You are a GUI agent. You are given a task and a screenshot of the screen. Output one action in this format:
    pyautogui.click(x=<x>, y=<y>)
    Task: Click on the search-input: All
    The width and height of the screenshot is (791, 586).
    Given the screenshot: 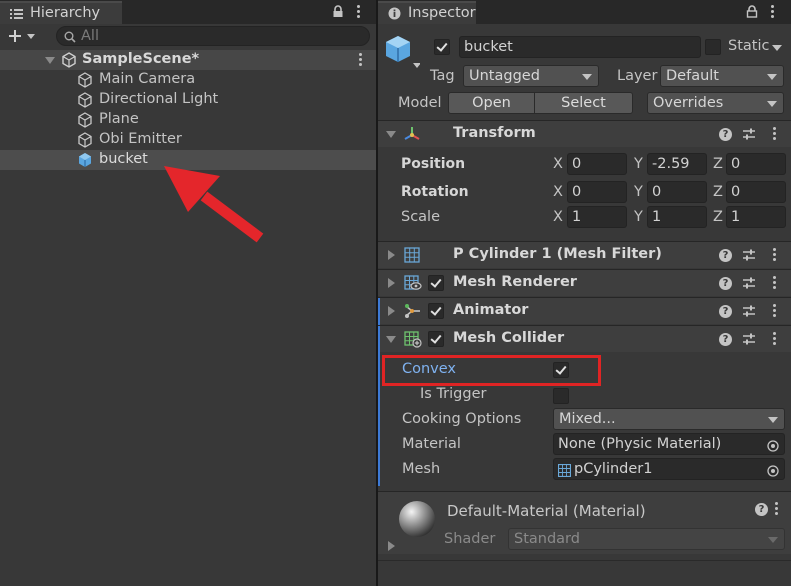 What is the action you would take?
    pyautogui.click(x=213, y=36)
    